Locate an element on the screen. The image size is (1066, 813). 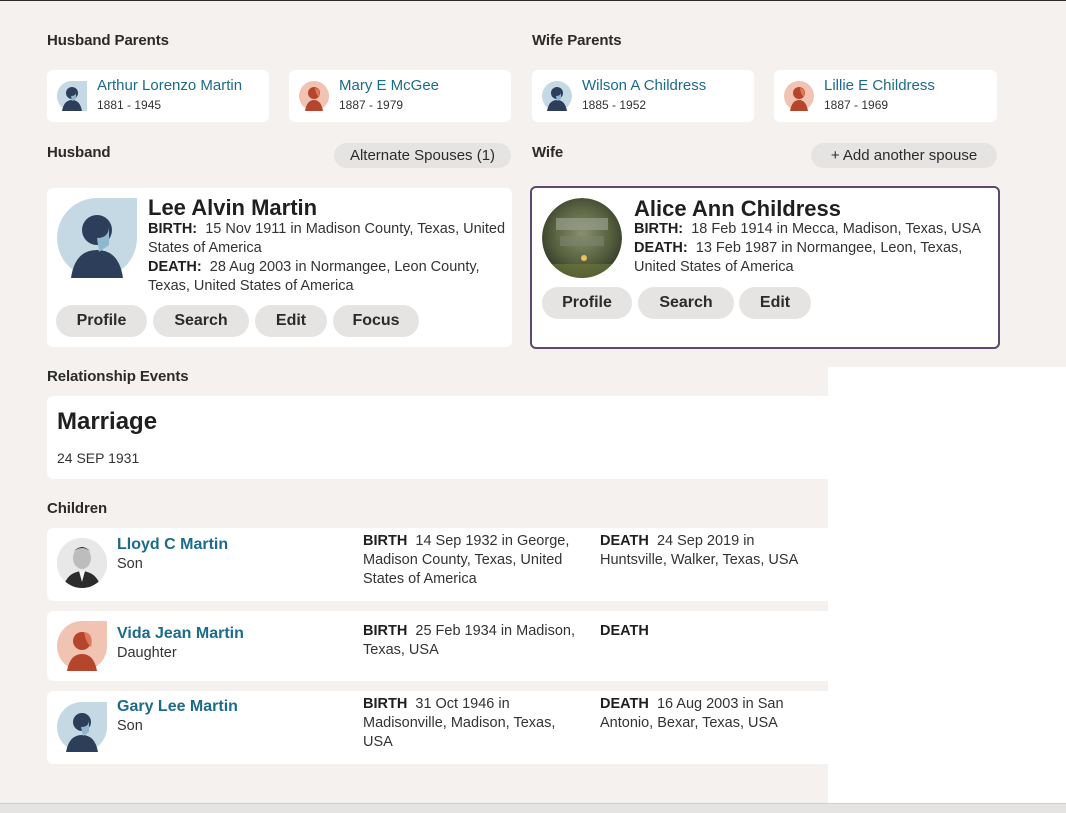
children-heading: Children is located at coordinates (77, 508).